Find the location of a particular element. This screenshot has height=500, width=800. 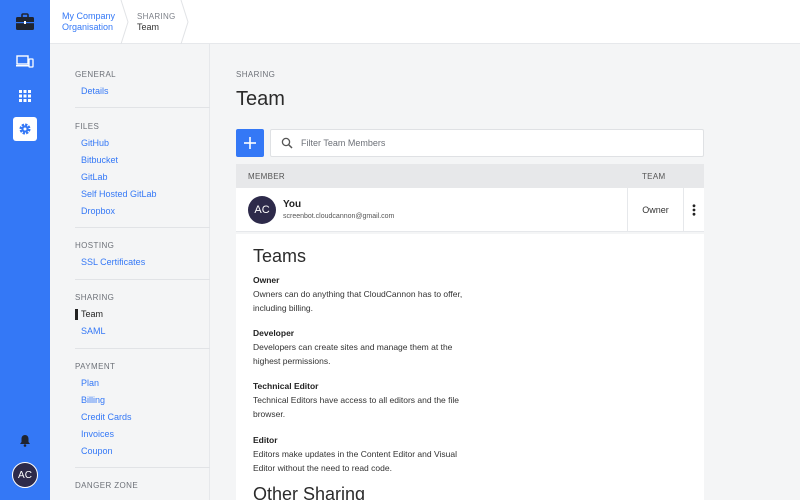

other-sharing-heading: Other Sharing is located at coordinates (309, 492).